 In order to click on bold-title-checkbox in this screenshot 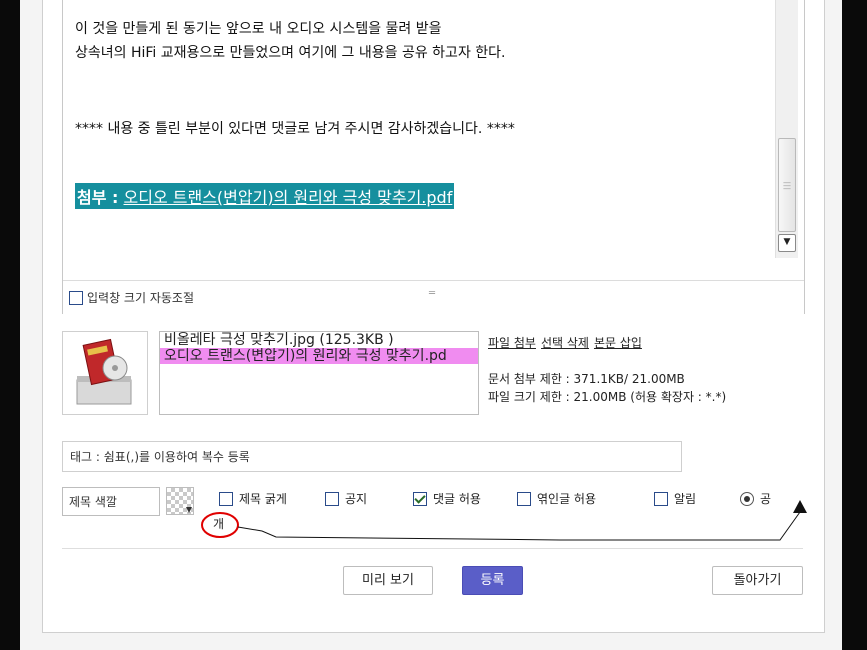, I will do `click(226, 498)`.